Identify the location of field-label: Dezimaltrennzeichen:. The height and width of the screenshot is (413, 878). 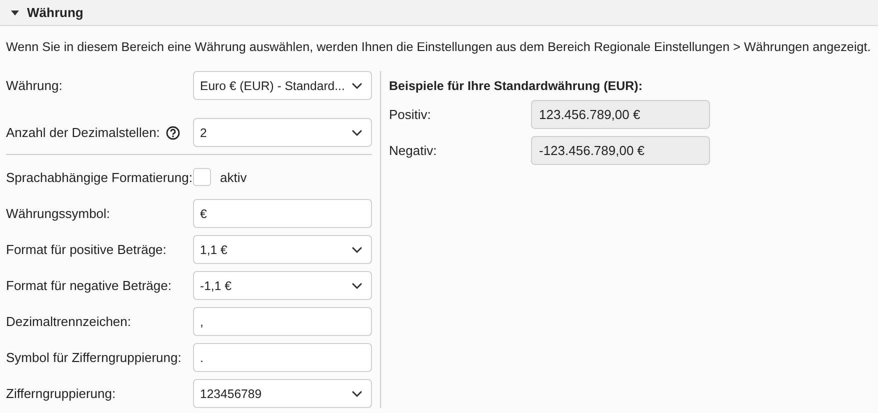
(69, 321).